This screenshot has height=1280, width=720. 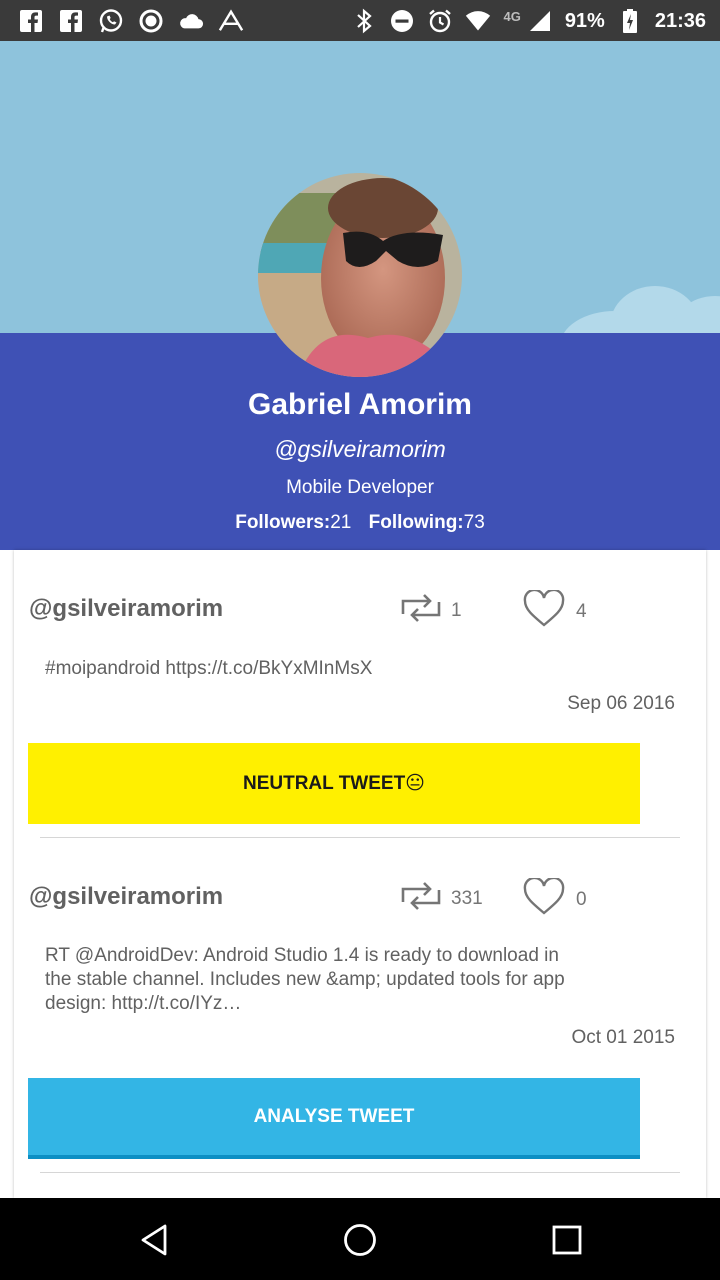 I want to click on recents-button, so click(x=567, y=1240).